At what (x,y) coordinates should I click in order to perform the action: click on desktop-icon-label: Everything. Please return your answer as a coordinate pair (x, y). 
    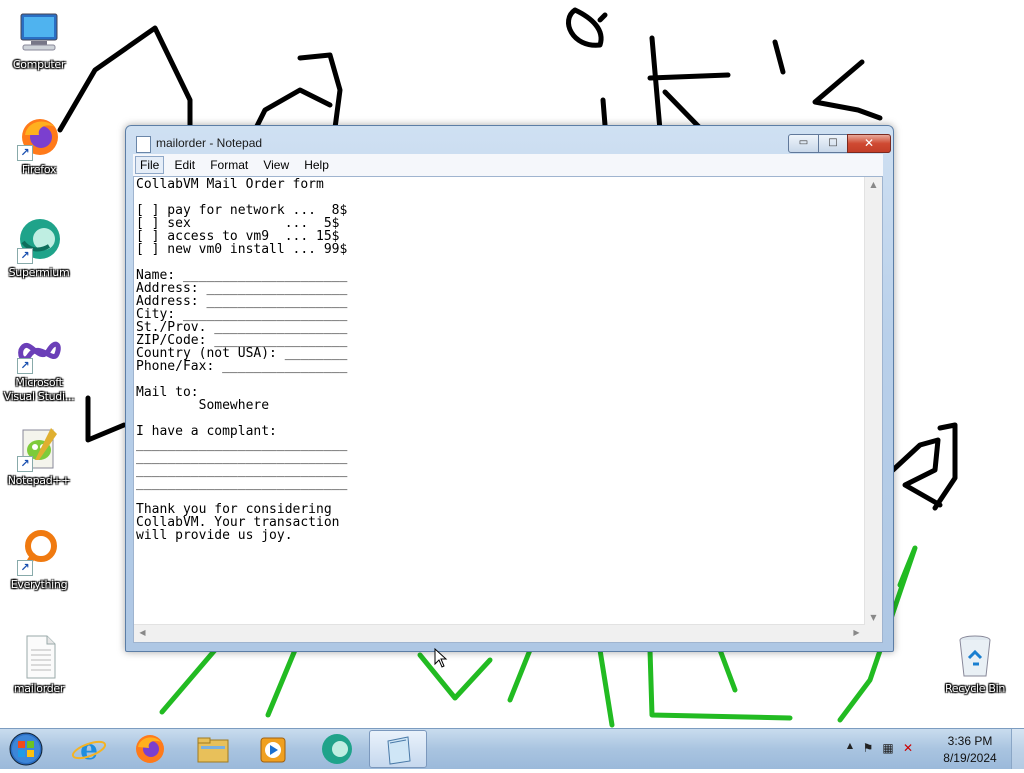
    Looking at the image, I should click on (39, 584).